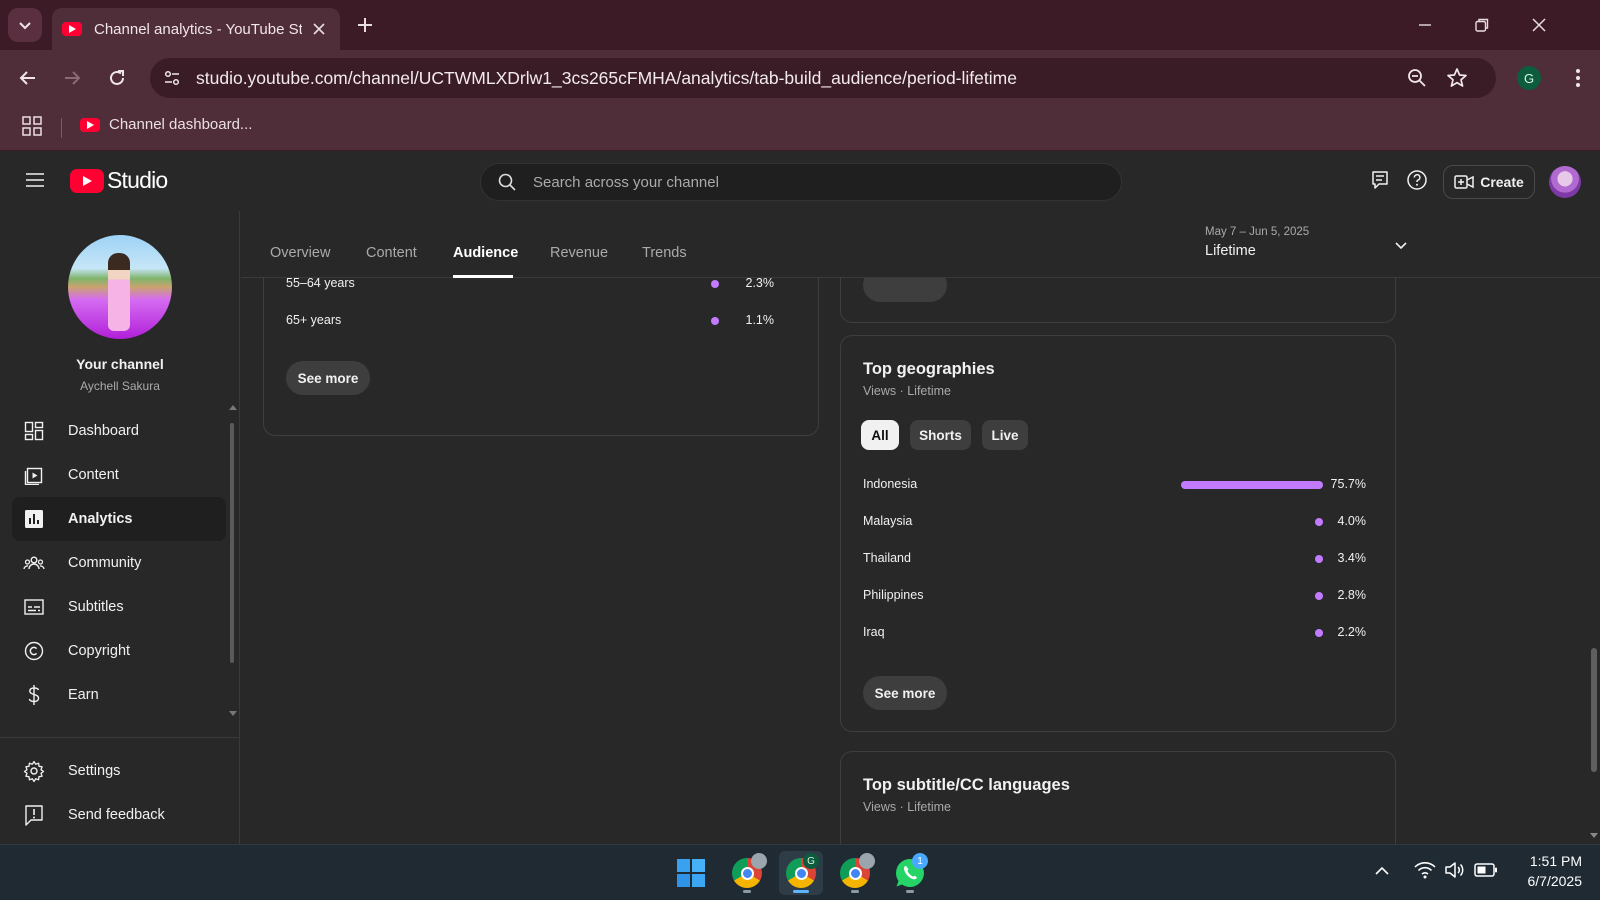 The height and width of the screenshot is (900, 1600). I want to click on volume-icon, so click(1455, 870).